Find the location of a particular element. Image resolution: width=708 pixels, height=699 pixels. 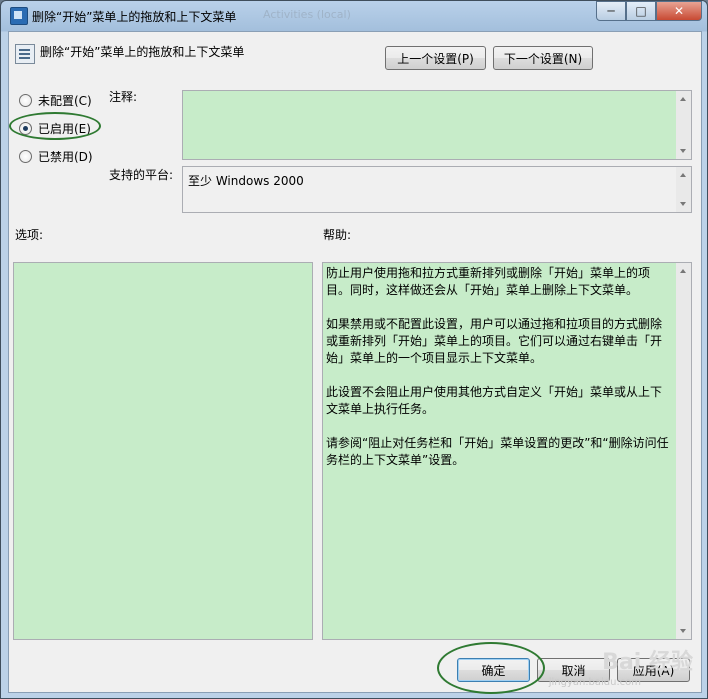

radio-not-configured: 未配置(C) is located at coordinates (55, 100).